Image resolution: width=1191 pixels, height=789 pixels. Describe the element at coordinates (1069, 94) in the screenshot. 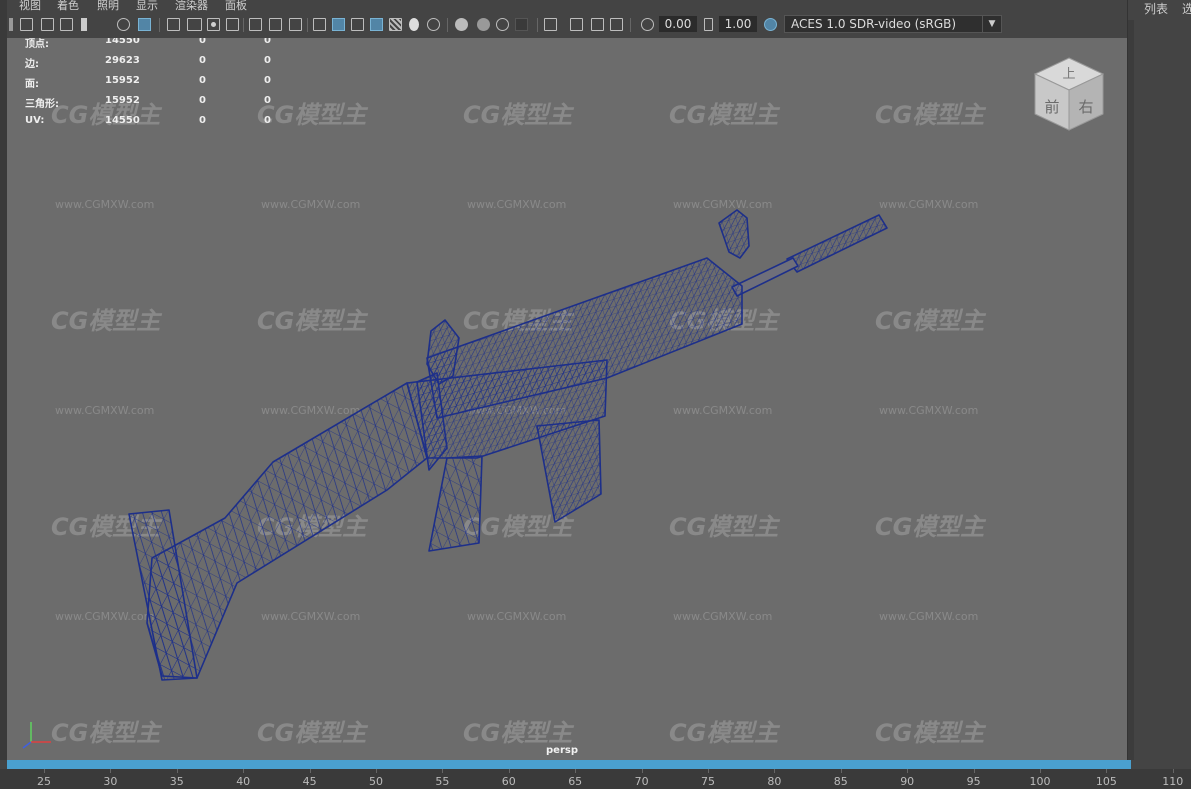

I see `view-cube: 上 前 右` at that location.